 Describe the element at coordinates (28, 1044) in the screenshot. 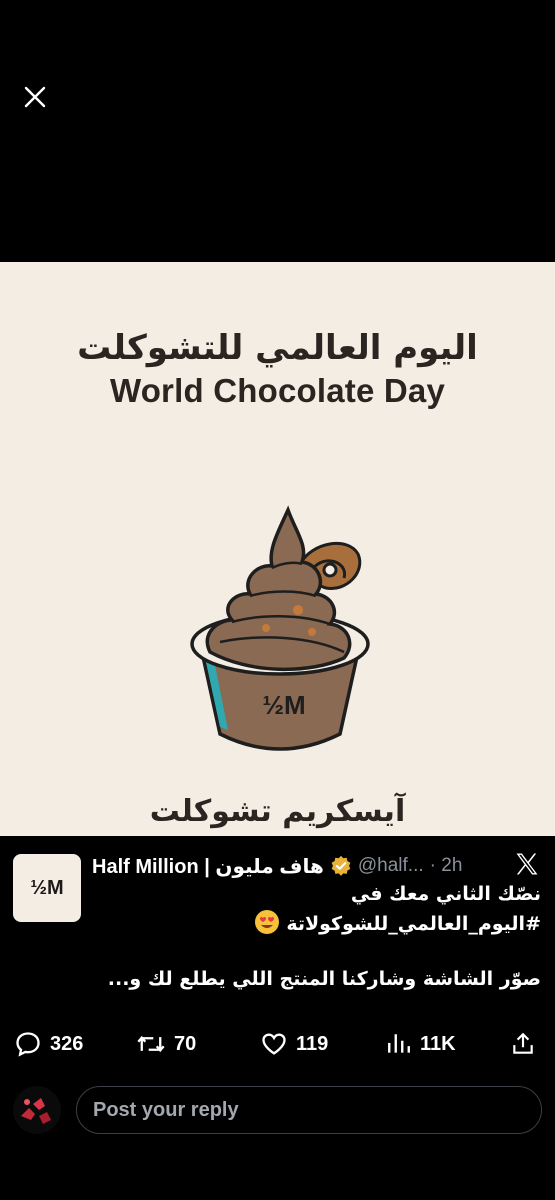

I see `reply-icon` at that location.